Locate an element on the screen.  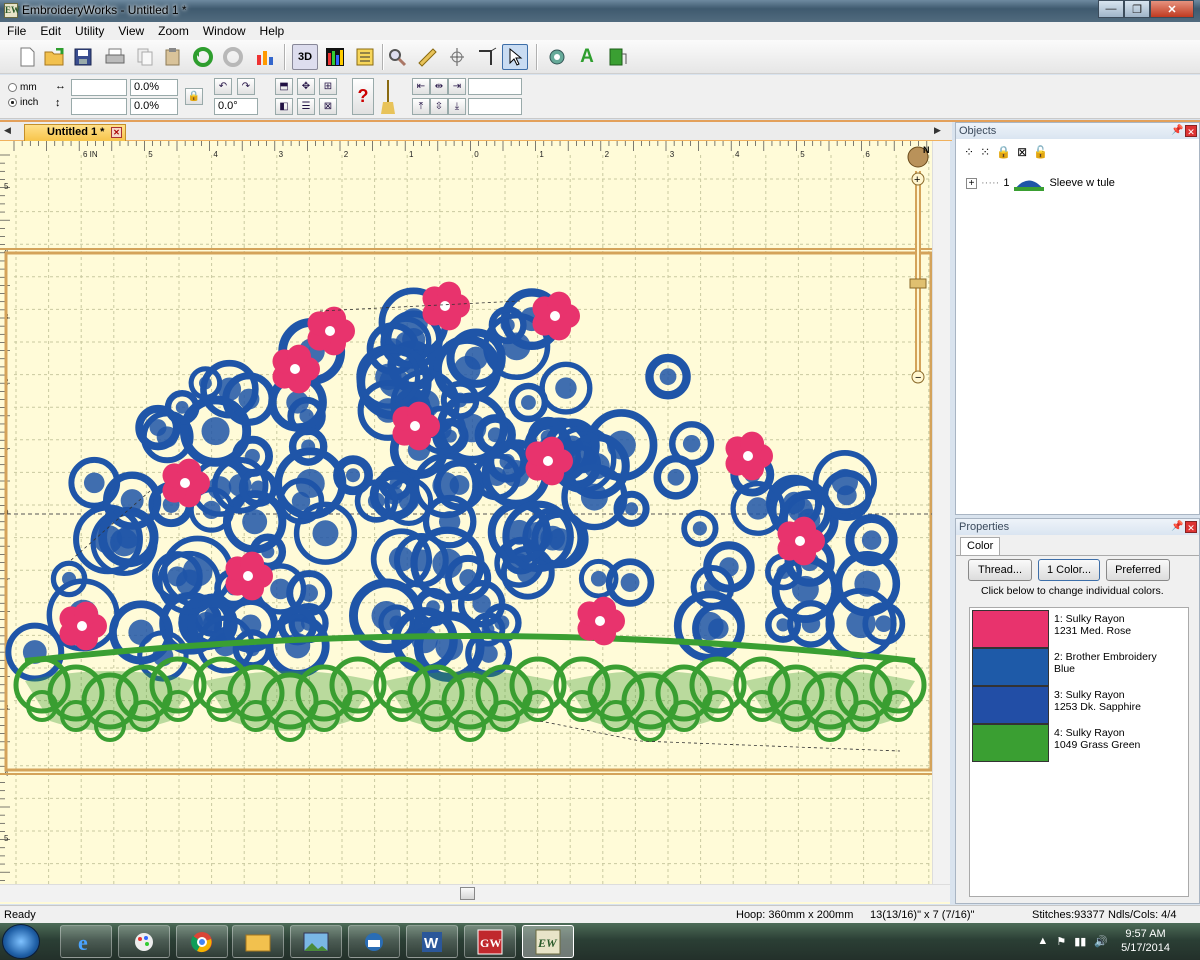
tab-close-icon: ✕ is located at coordinates (116, 132).